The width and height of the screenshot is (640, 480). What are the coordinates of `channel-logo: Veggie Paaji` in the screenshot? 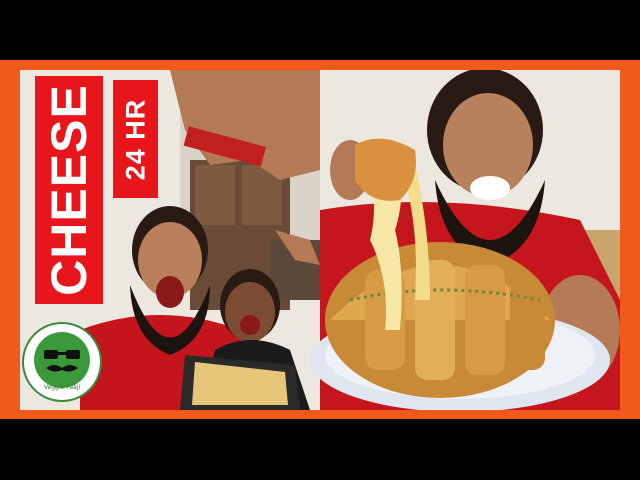 It's located at (62, 362).